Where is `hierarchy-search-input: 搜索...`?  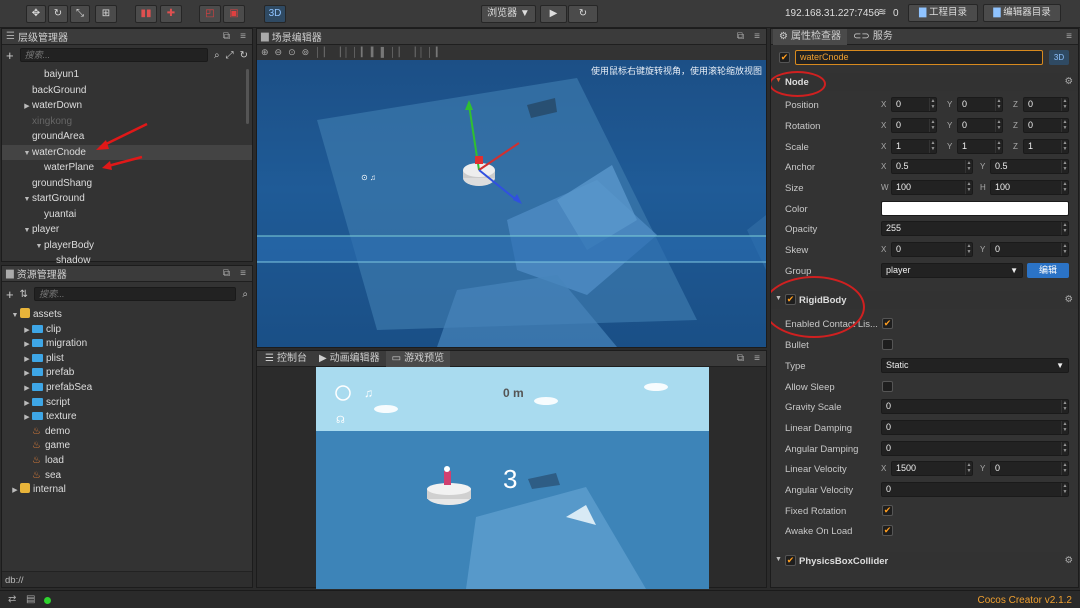 hierarchy-search-input: 搜索... is located at coordinates (113, 55).